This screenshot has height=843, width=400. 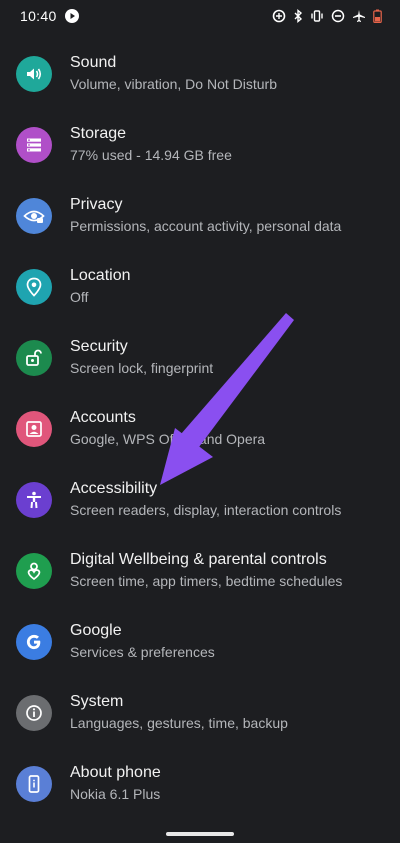 I want to click on settings-item-subtitle: Volume, vibration, Do Not Disturb, so click(x=173, y=84).